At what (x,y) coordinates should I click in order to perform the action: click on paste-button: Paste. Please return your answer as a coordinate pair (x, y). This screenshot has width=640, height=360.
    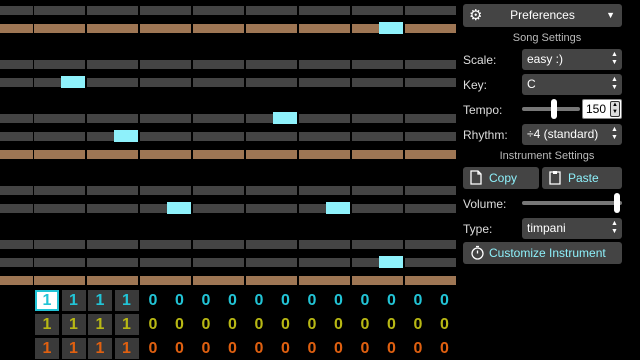
    Looking at the image, I should click on (582, 178).